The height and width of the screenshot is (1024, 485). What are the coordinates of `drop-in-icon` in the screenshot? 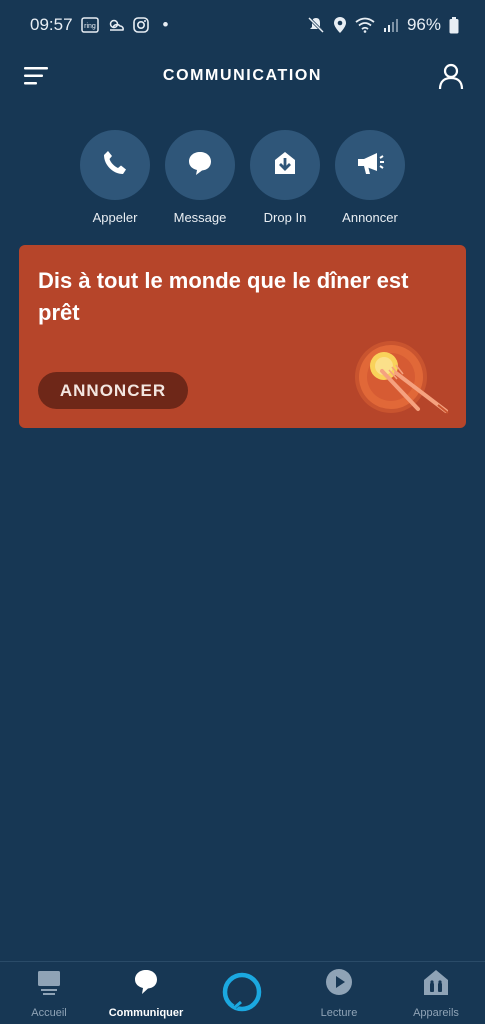 It's located at (285, 165).